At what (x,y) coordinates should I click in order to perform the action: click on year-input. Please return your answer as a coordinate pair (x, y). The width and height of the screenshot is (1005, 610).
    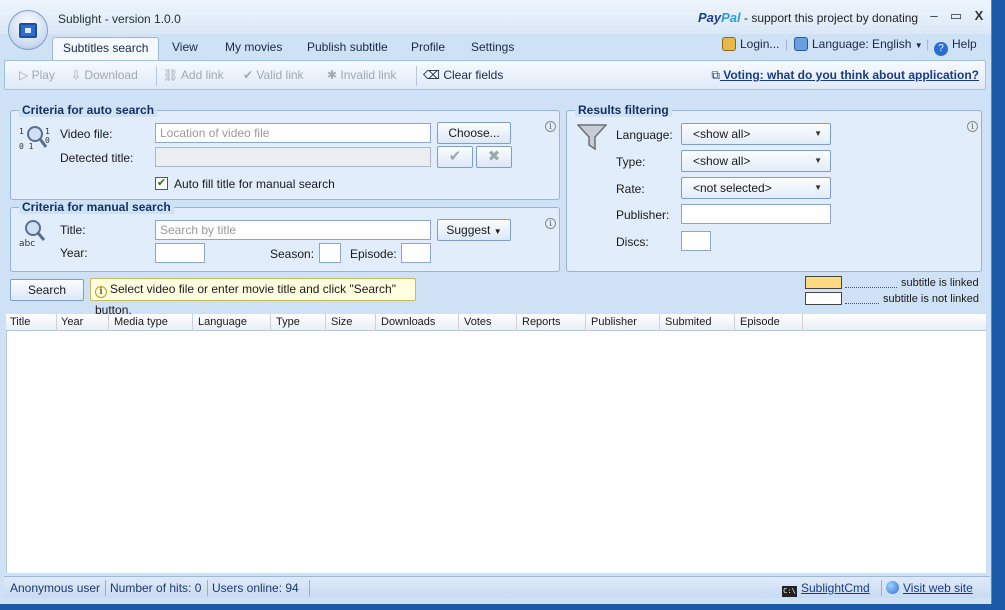
    Looking at the image, I should click on (180, 253).